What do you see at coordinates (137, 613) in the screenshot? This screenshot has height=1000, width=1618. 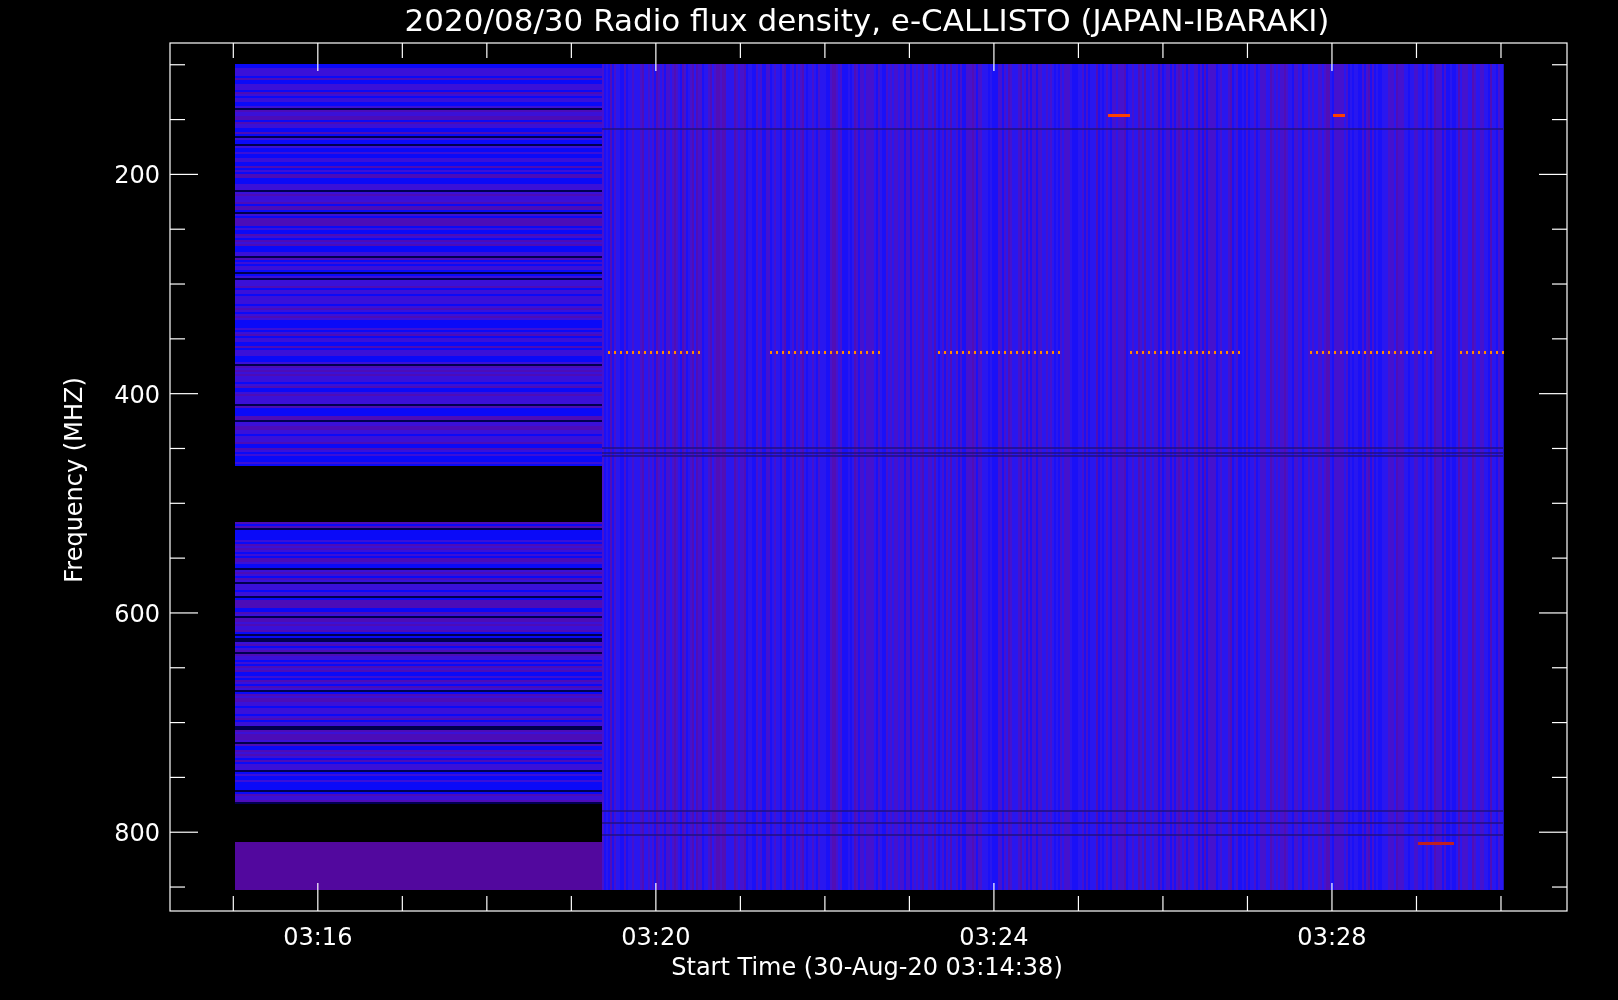 I see `y-tick-label: 600` at bounding box center [137, 613].